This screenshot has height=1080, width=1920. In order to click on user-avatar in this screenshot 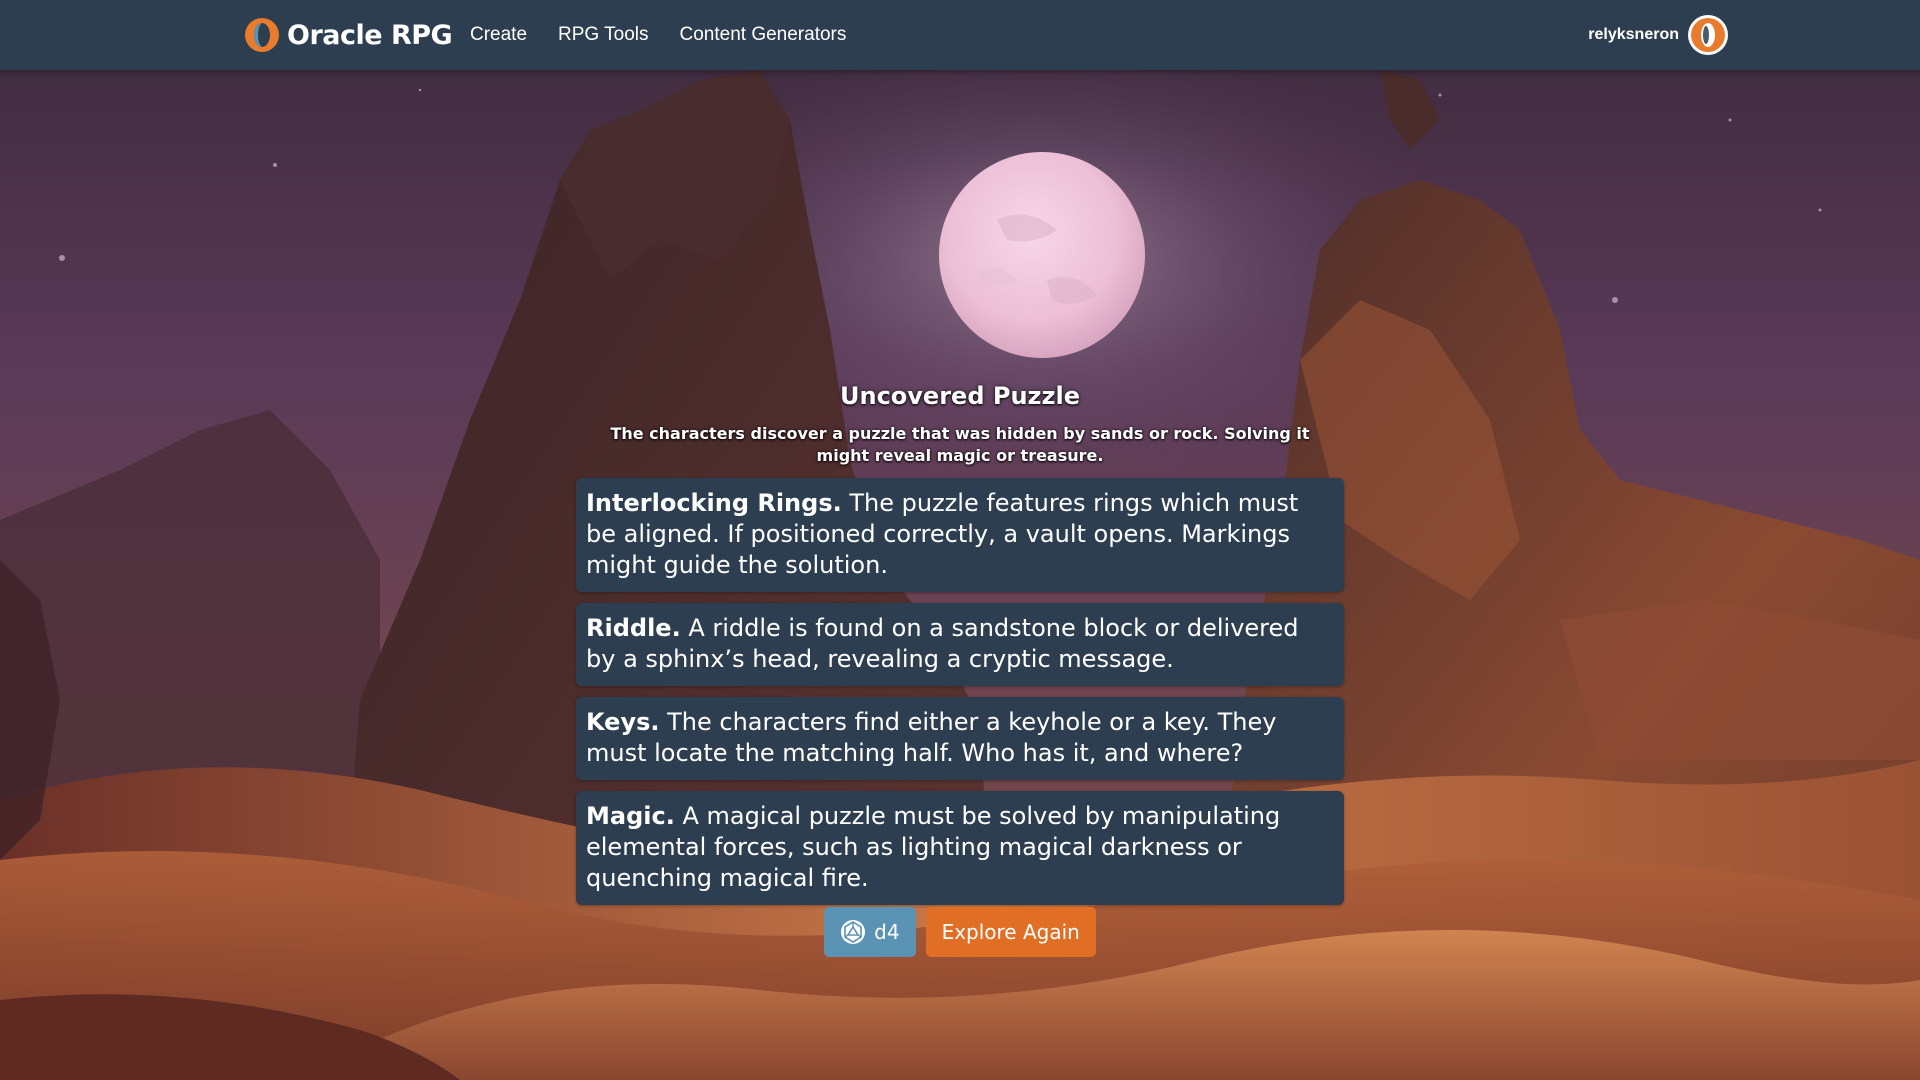, I will do `click(1708, 35)`.